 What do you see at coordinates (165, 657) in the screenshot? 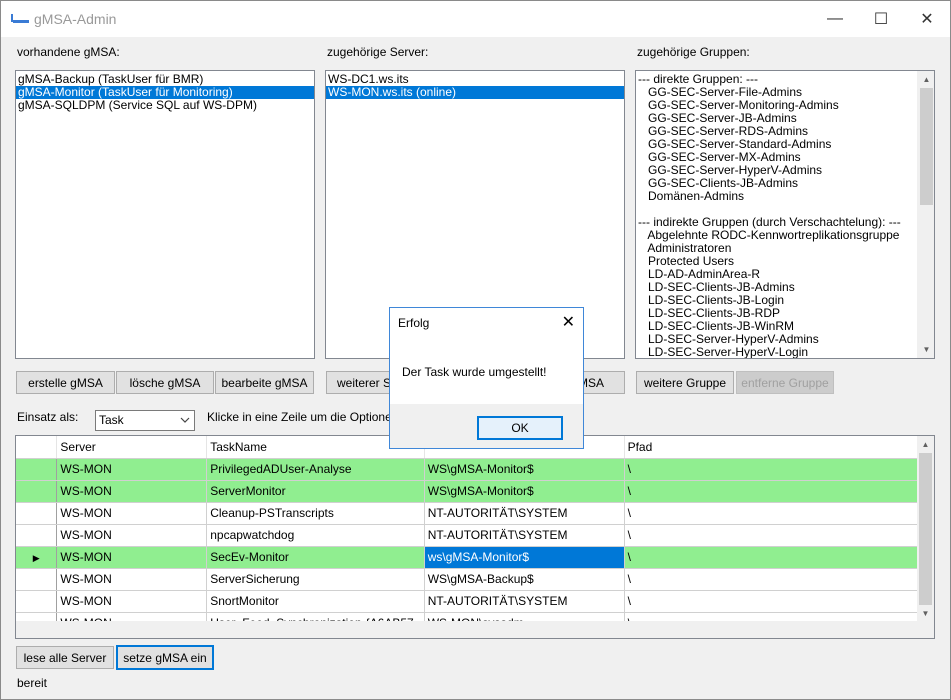
I see `apply-gmsa-button: setze gMSA ein` at bounding box center [165, 657].